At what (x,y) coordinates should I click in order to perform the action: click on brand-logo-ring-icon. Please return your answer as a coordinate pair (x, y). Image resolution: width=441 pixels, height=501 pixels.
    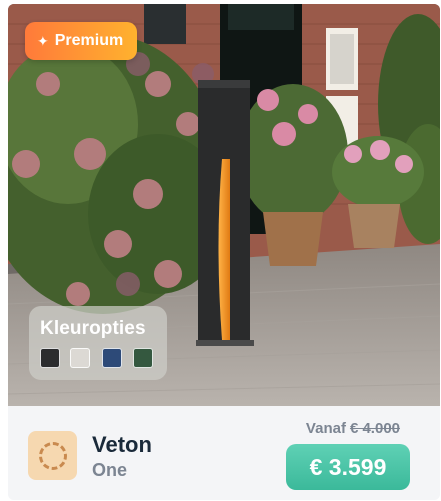
    Looking at the image, I should click on (52, 455).